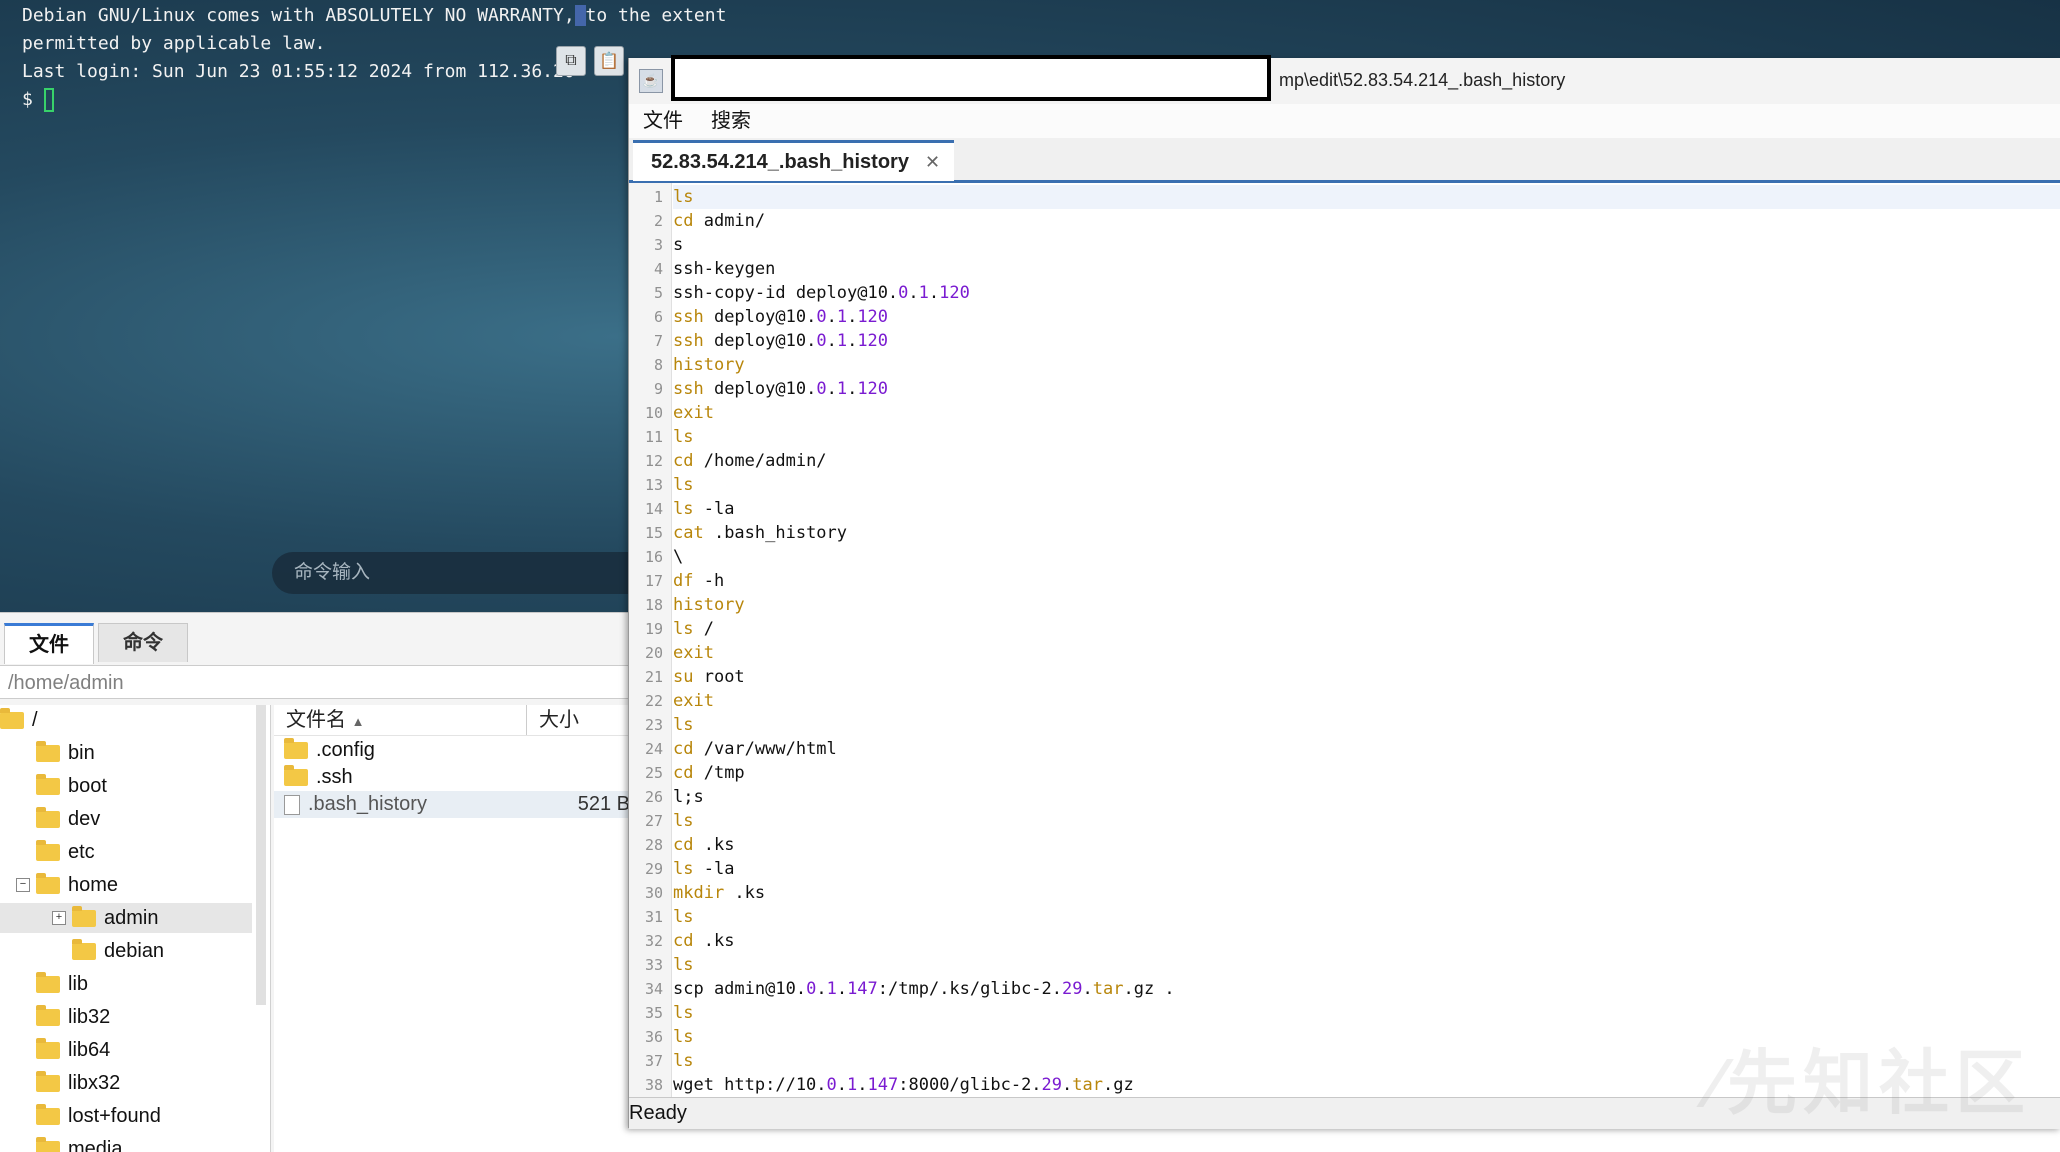 The image size is (2060, 1152). What do you see at coordinates (654, 1085) in the screenshot?
I see `line-number: 38` at bounding box center [654, 1085].